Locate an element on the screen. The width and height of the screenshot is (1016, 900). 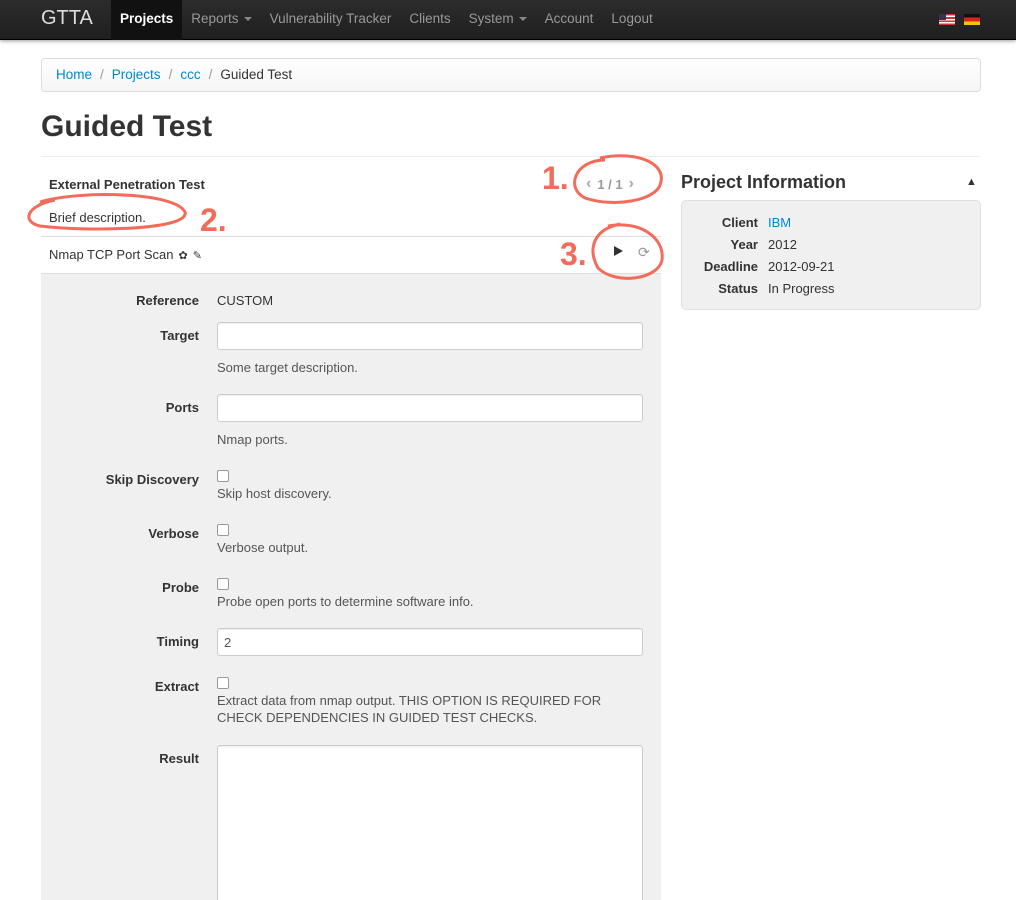
nav-account: Account is located at coordinates (569, 20).